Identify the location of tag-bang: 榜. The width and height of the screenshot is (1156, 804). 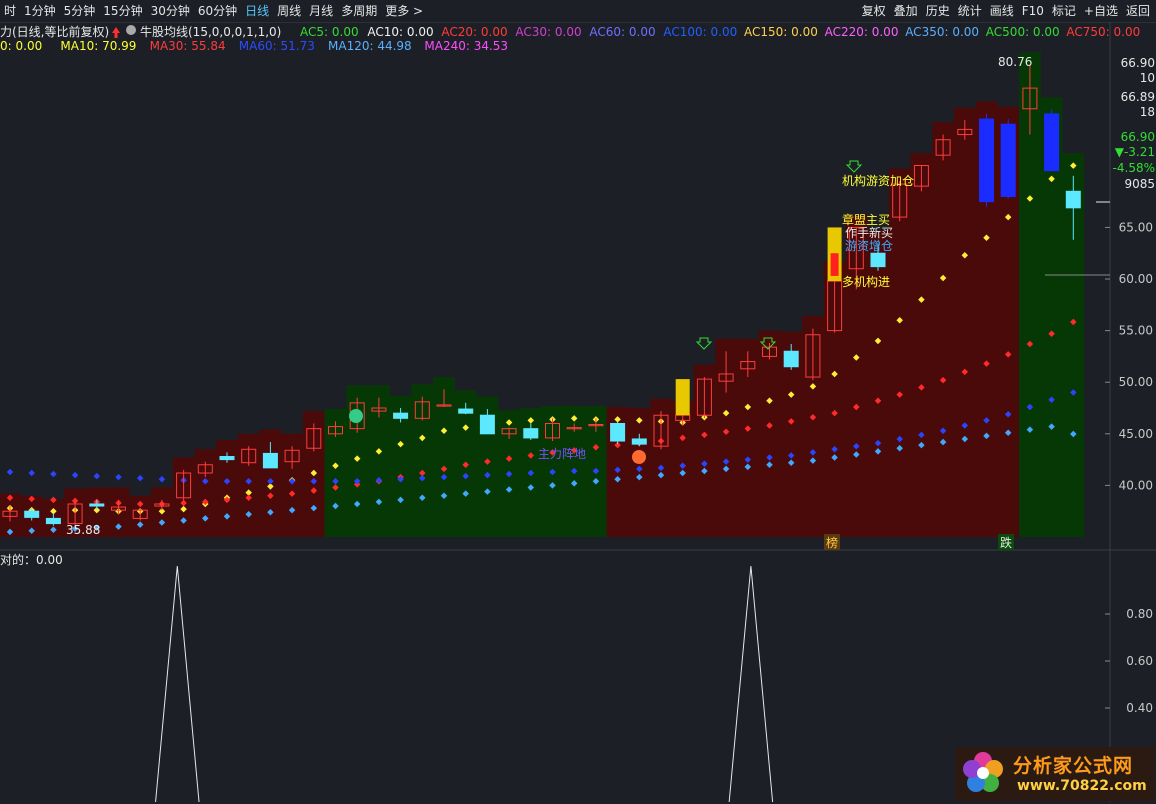
(832, 542).